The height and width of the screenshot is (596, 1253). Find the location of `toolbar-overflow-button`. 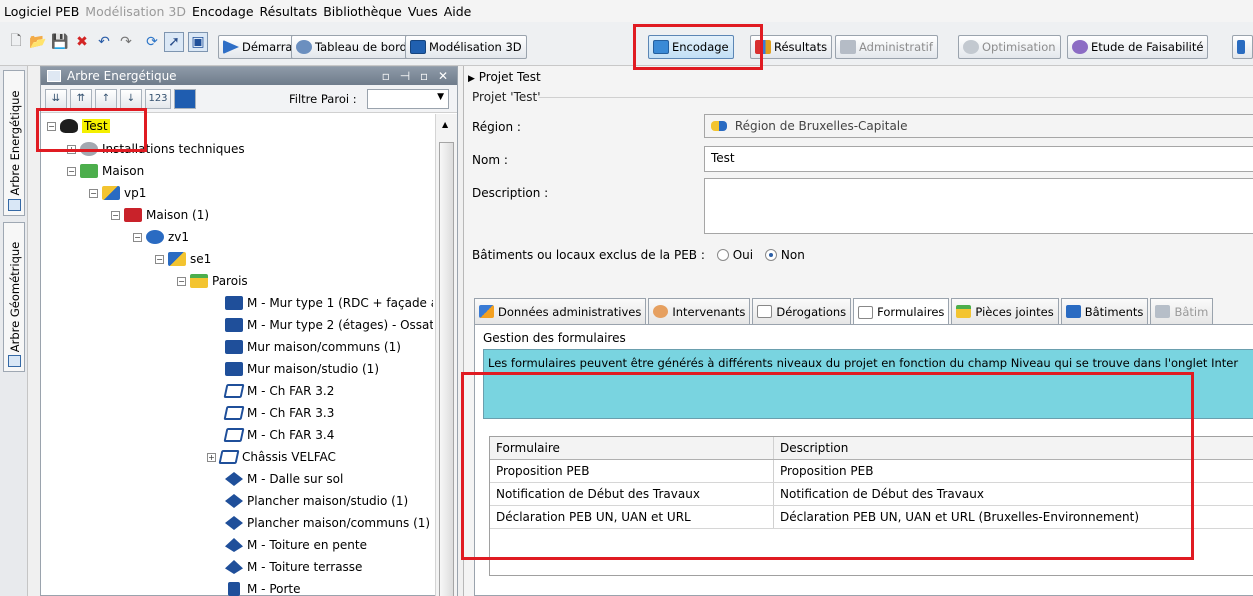

toolbar-overflow-button is located at coordinates (1242, 47).